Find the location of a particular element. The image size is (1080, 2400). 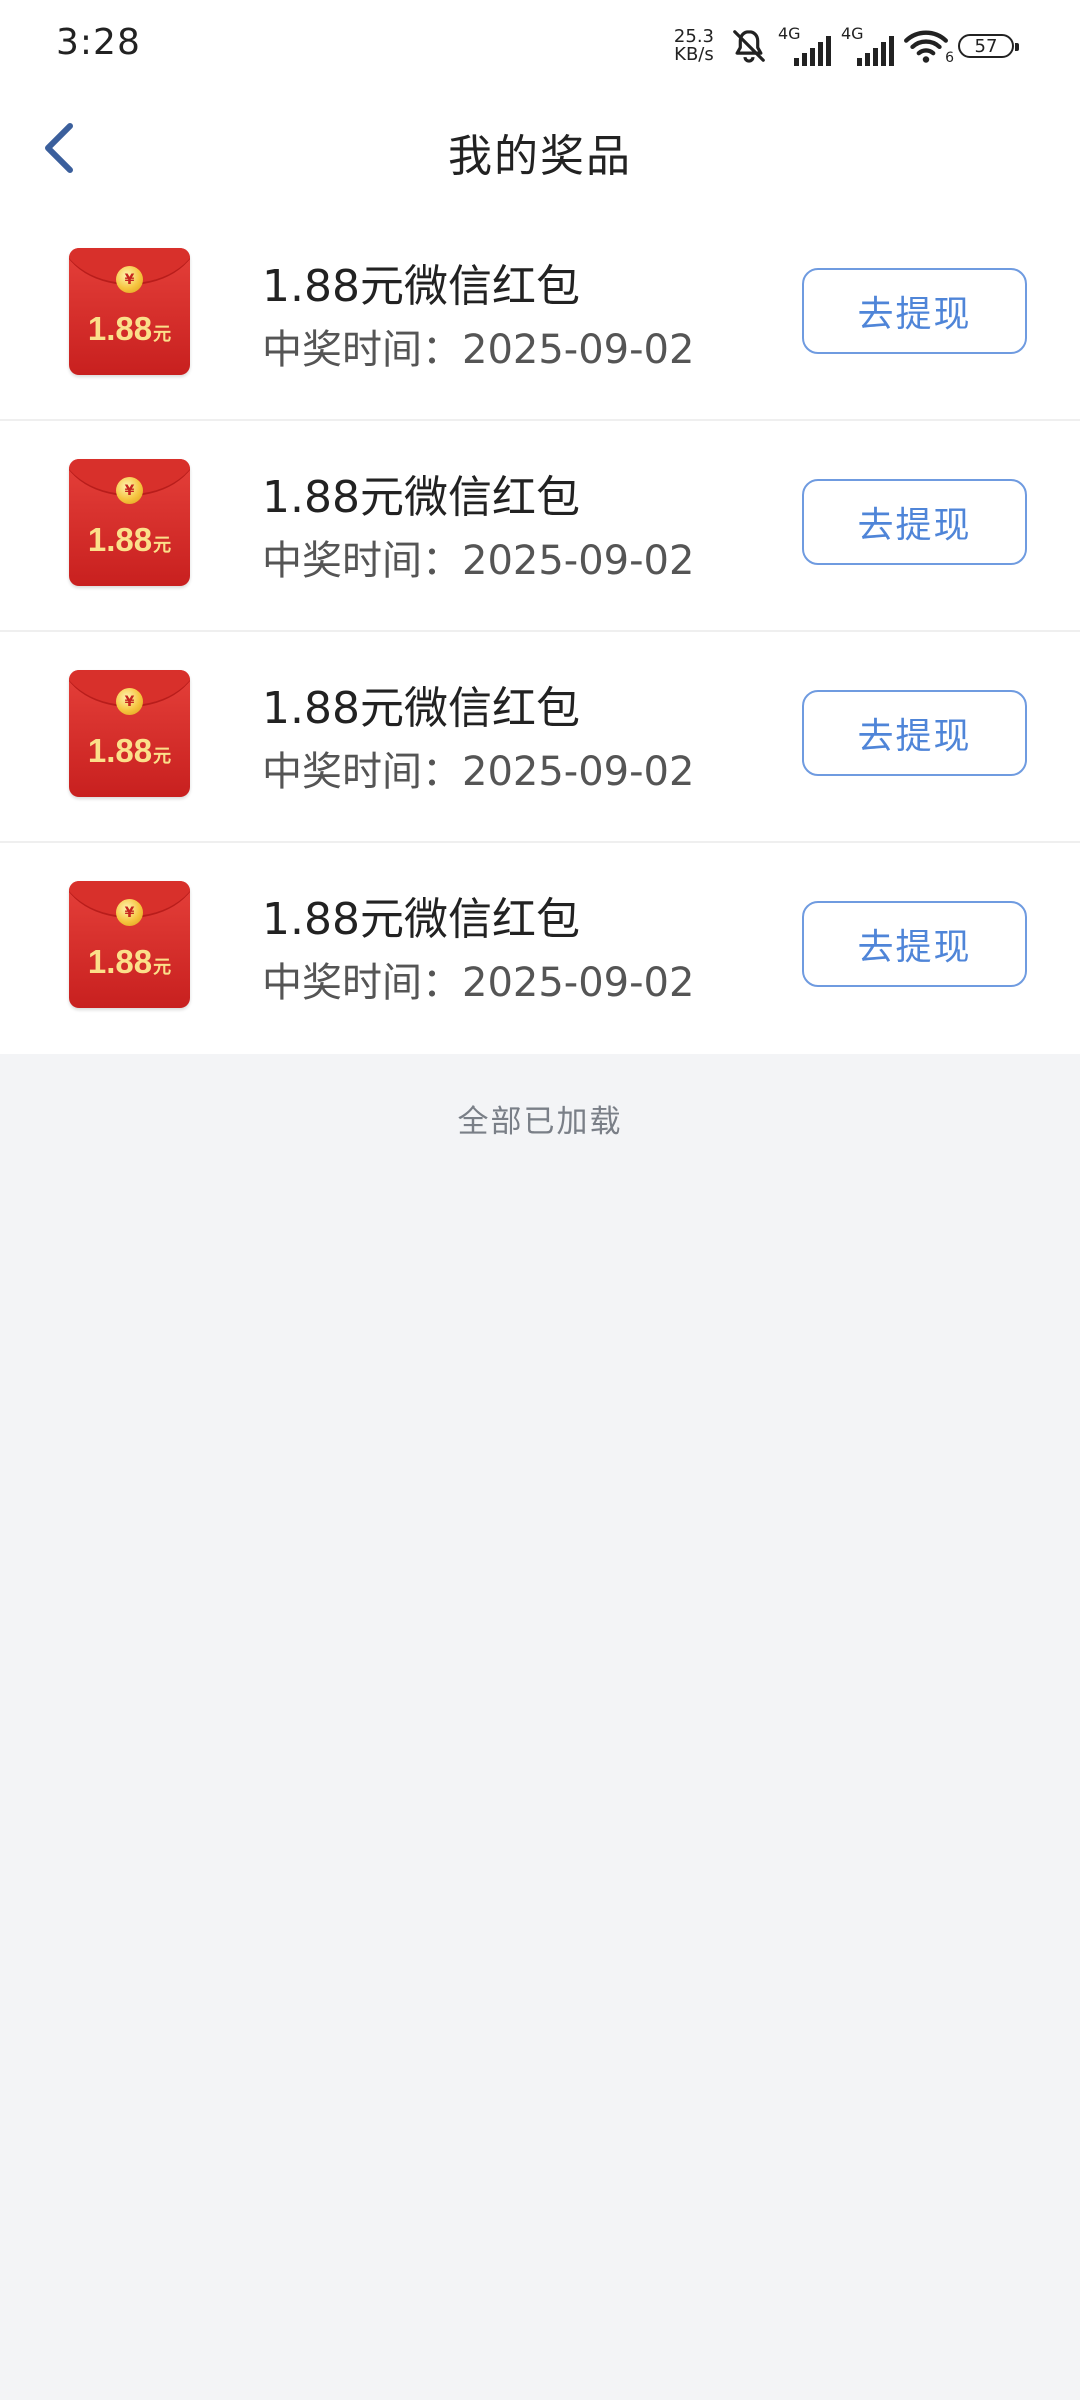

network-speed: 25.3 KB/s is located at coordinates (694, 46).